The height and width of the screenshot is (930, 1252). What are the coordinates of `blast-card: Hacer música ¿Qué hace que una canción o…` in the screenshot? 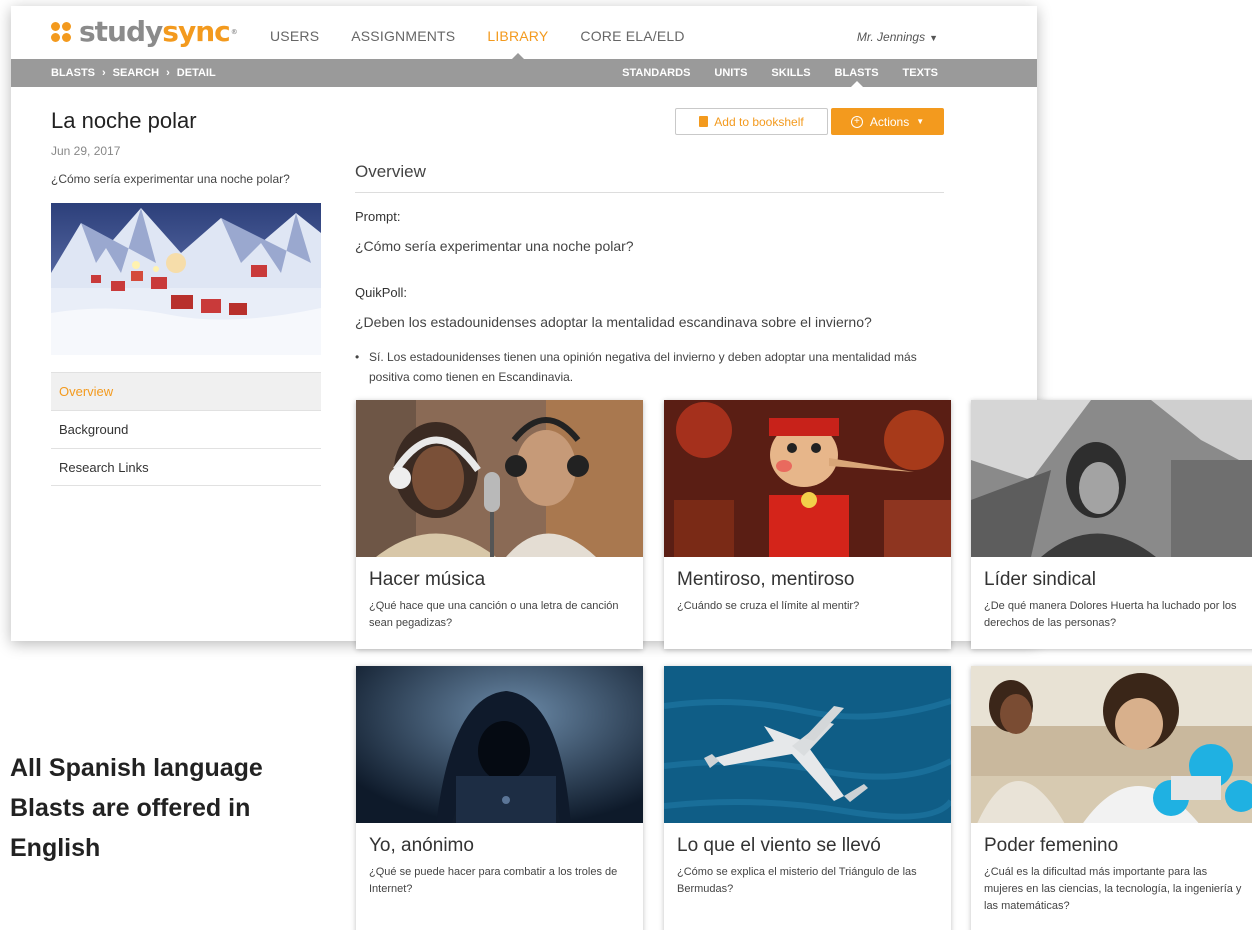 It's located at (499, 524).